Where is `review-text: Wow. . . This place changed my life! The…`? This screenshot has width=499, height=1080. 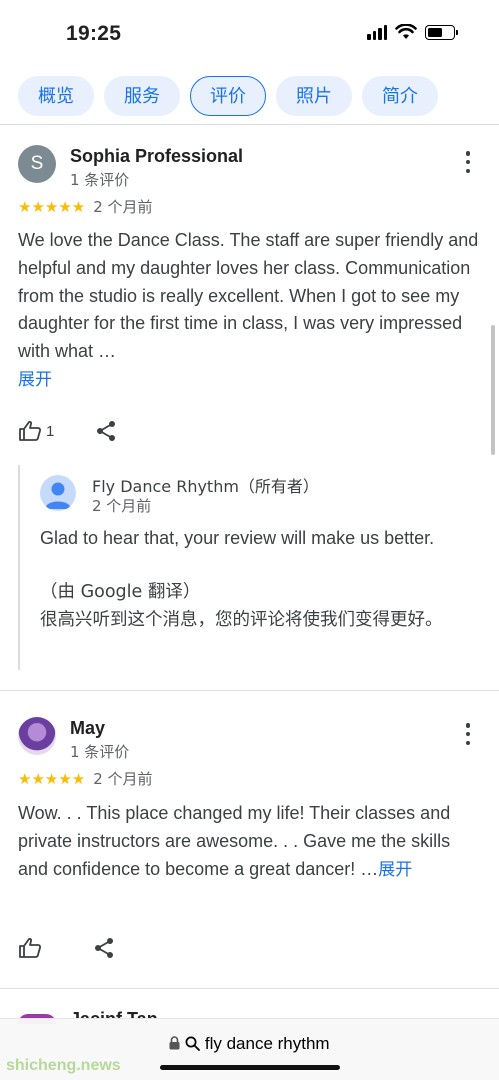
review-text: Wow. . . This place changed my life! The… is located at coordinates (251, 842).